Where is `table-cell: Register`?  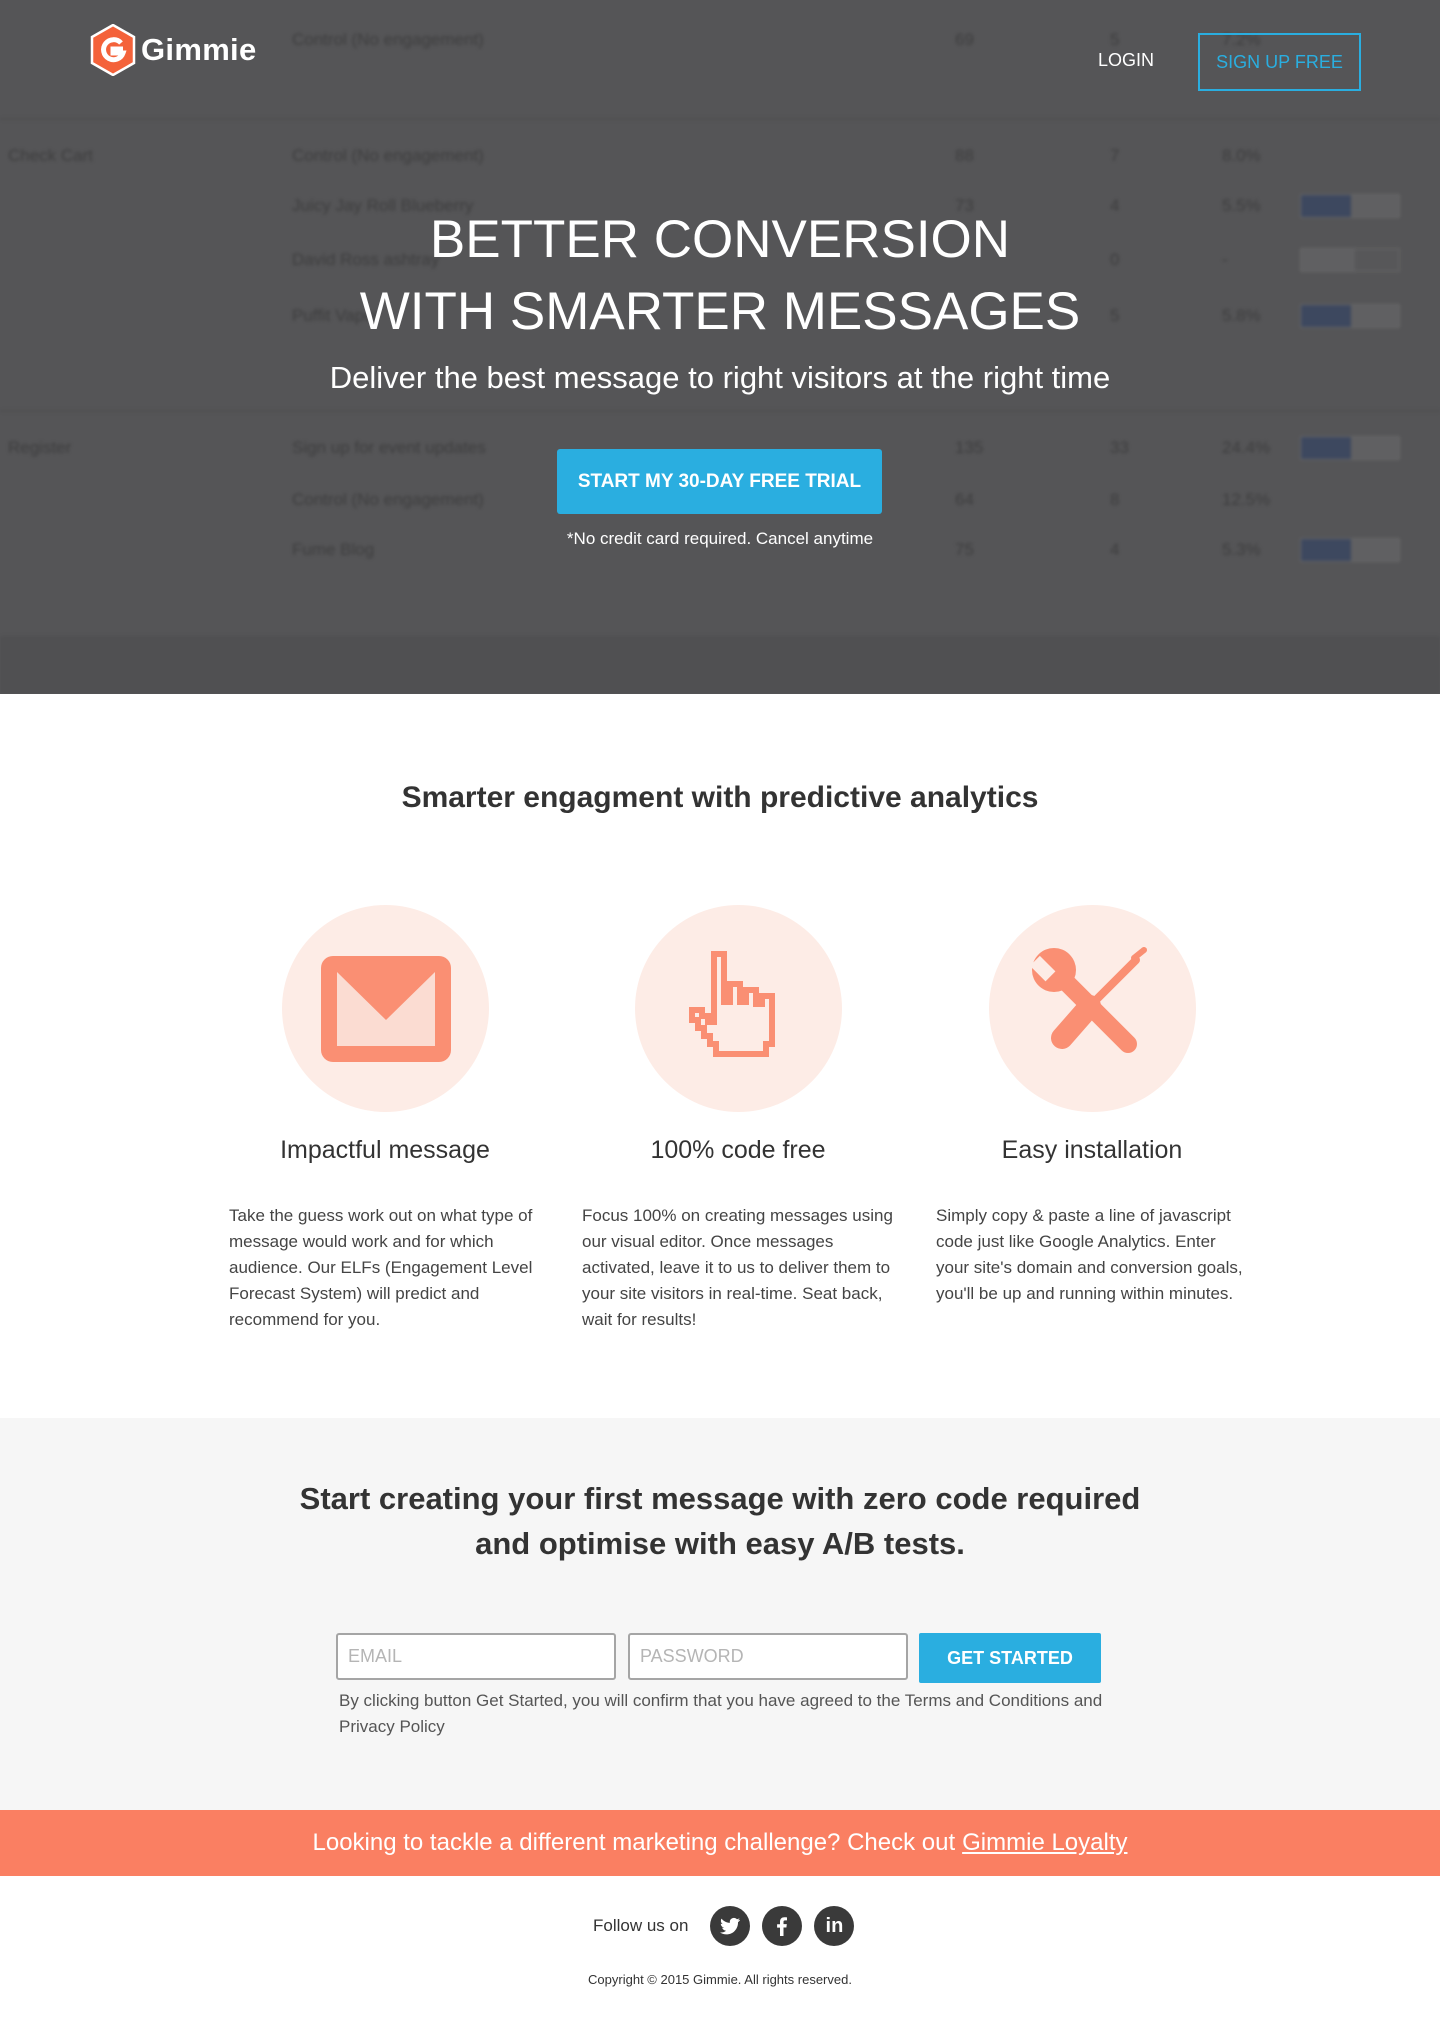
table-cell: Register is located at coordinates (40, 447).